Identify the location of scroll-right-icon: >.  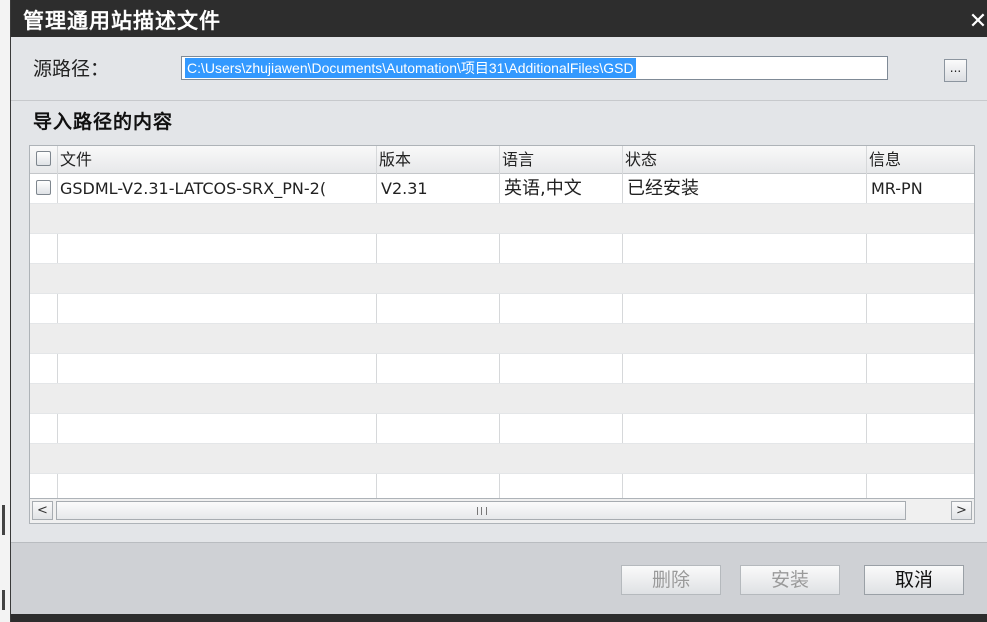
(961, 510).